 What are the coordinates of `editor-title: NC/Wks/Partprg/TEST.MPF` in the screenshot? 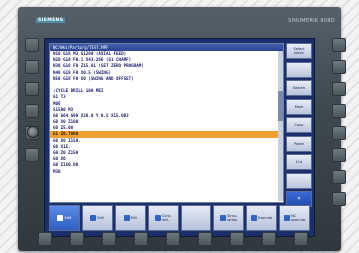 It's located at (166, 47).